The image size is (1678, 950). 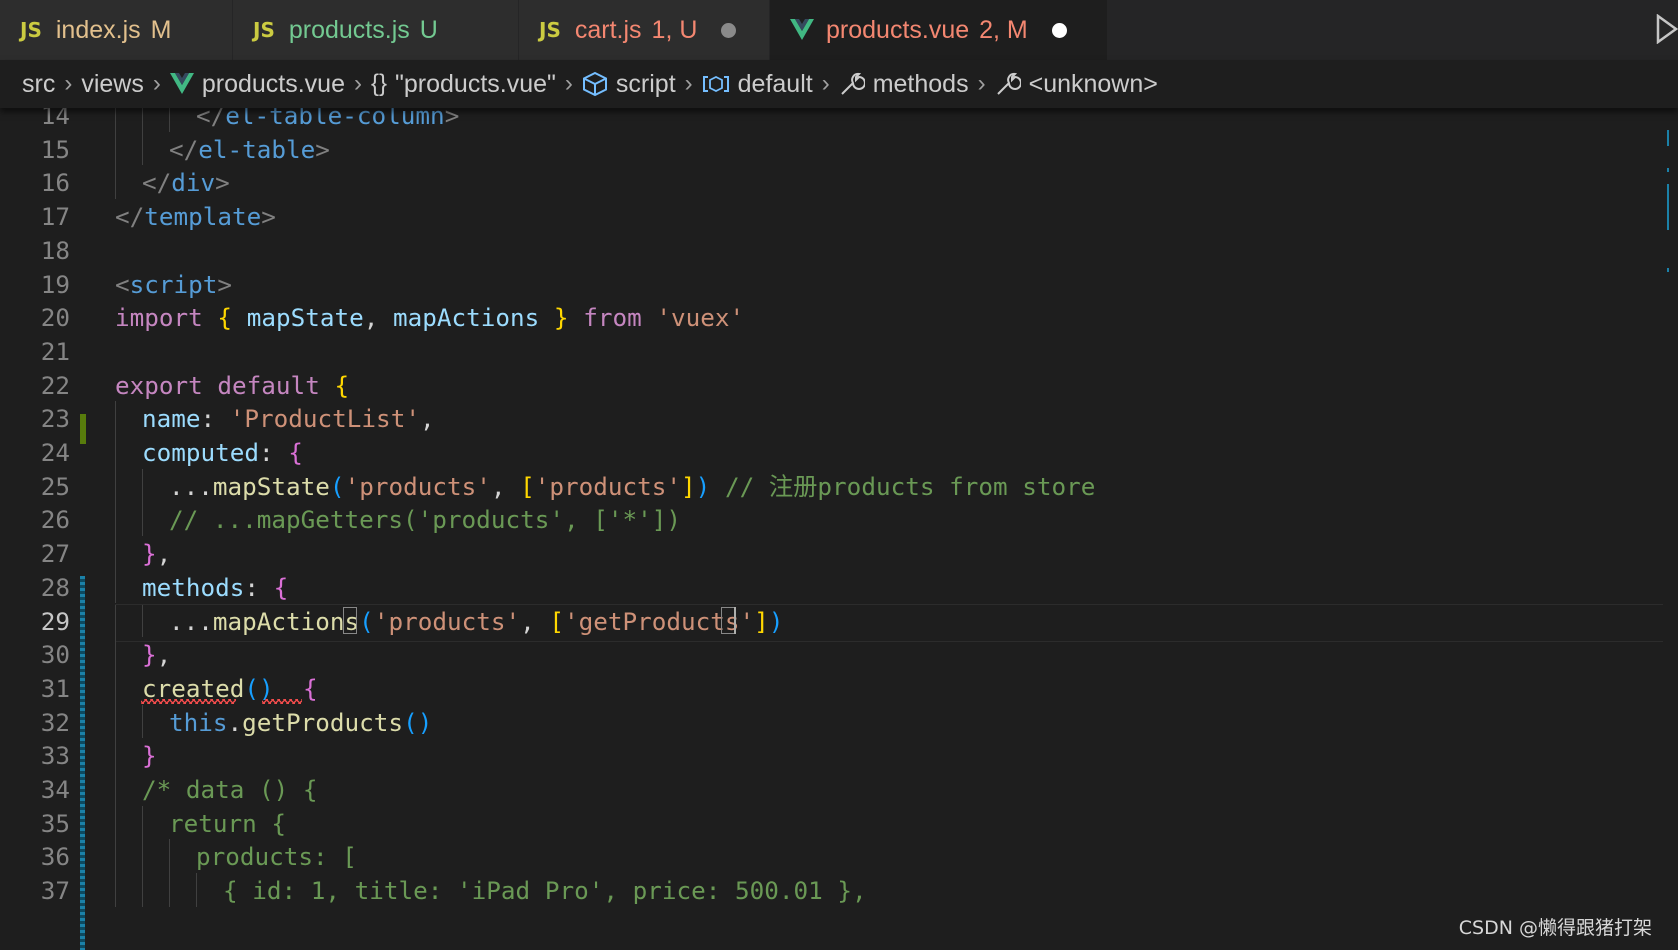 I want to click on code-token: :, so click(x=259, y=587).